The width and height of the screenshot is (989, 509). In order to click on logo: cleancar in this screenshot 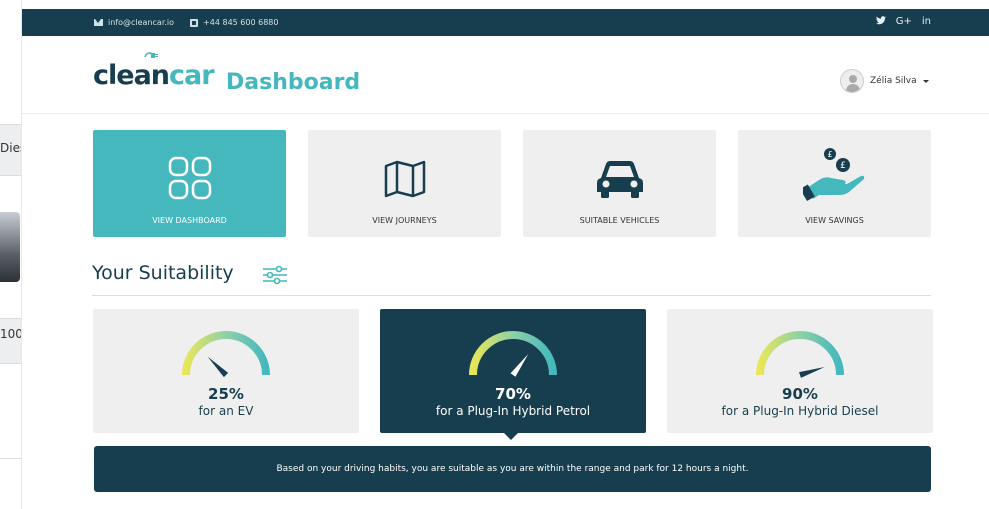, I will do `click(154, 75)`.